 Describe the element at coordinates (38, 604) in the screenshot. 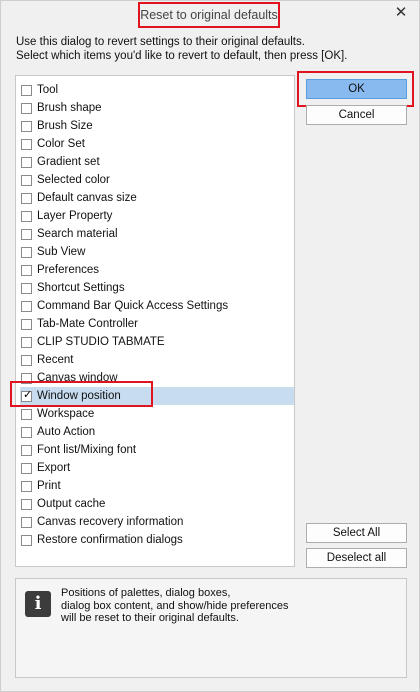

I see `info-icon: i` at that location.